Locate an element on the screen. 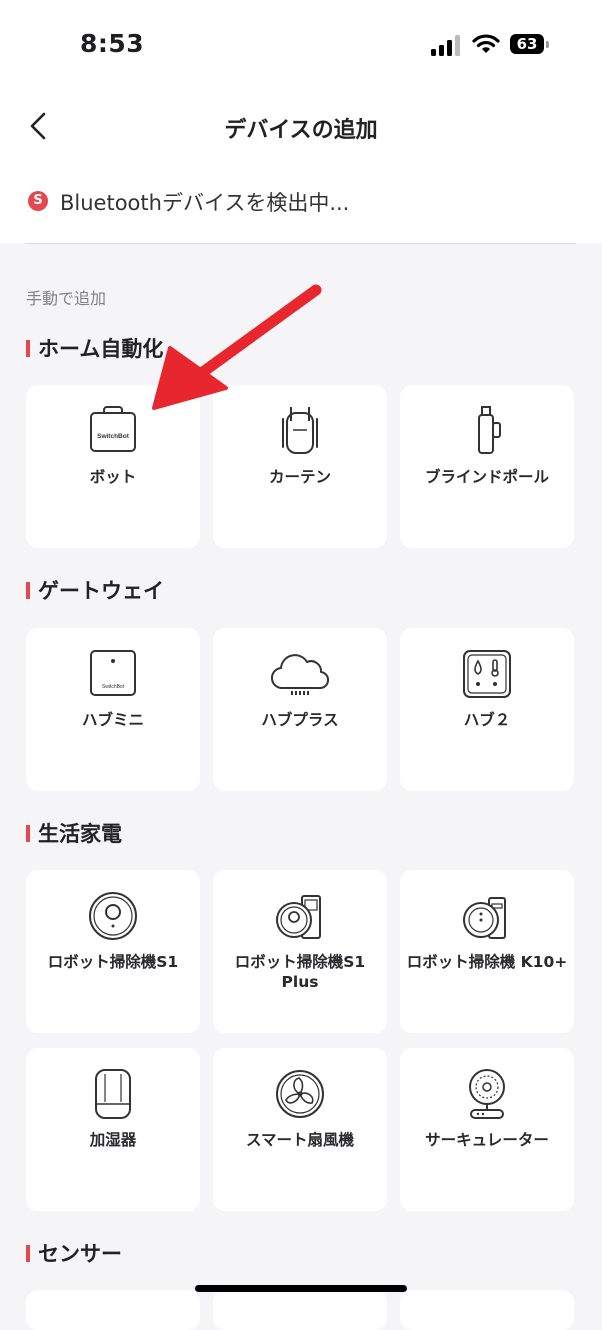 The height and width of the screenshot is (1330, 602). hub-mini-device-icon: SwitchBot is located at coordinates (113, 673).